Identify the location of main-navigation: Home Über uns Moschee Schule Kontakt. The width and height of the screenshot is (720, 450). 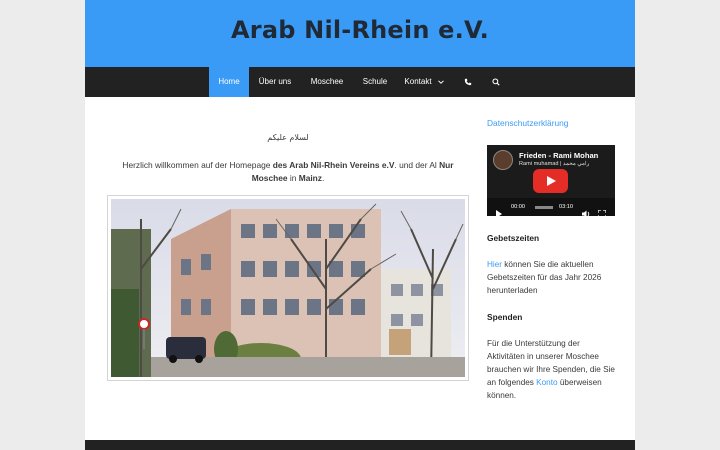
(360, 82).